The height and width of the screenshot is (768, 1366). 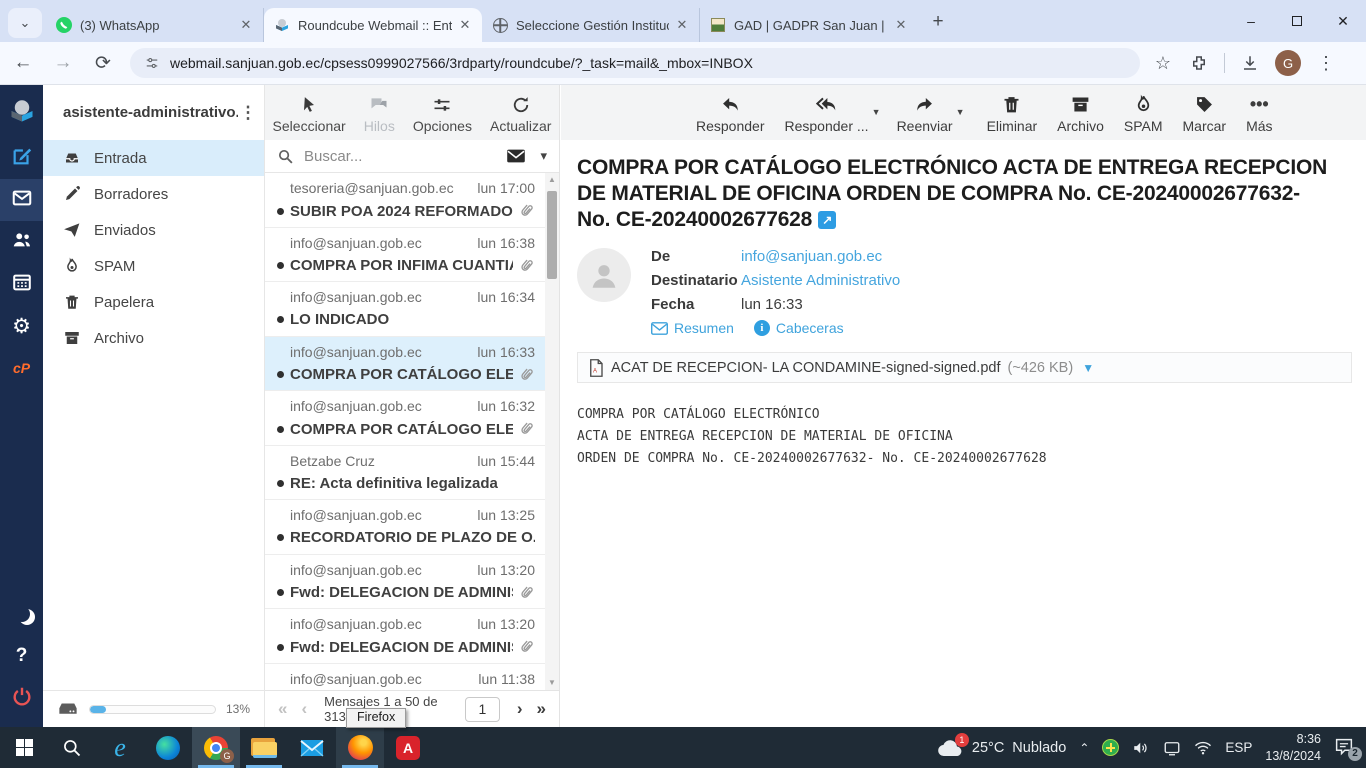 What do you see at coordinates (412, 156) in the screenshot?
I see `search-bar: Buscar... ▾` at bounding box center [412, 156].